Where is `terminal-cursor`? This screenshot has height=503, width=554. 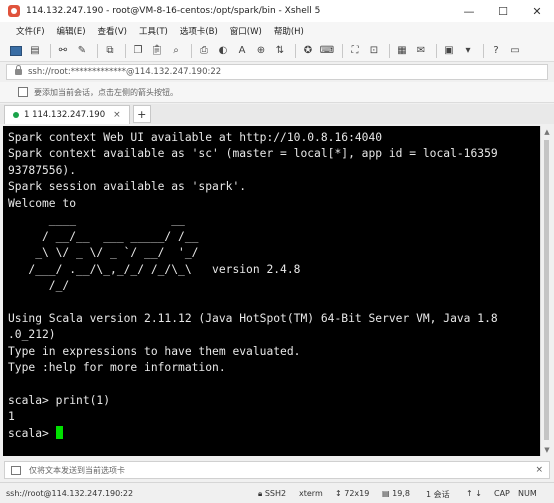
terminal-cursor is located at coordinates (59, 432).